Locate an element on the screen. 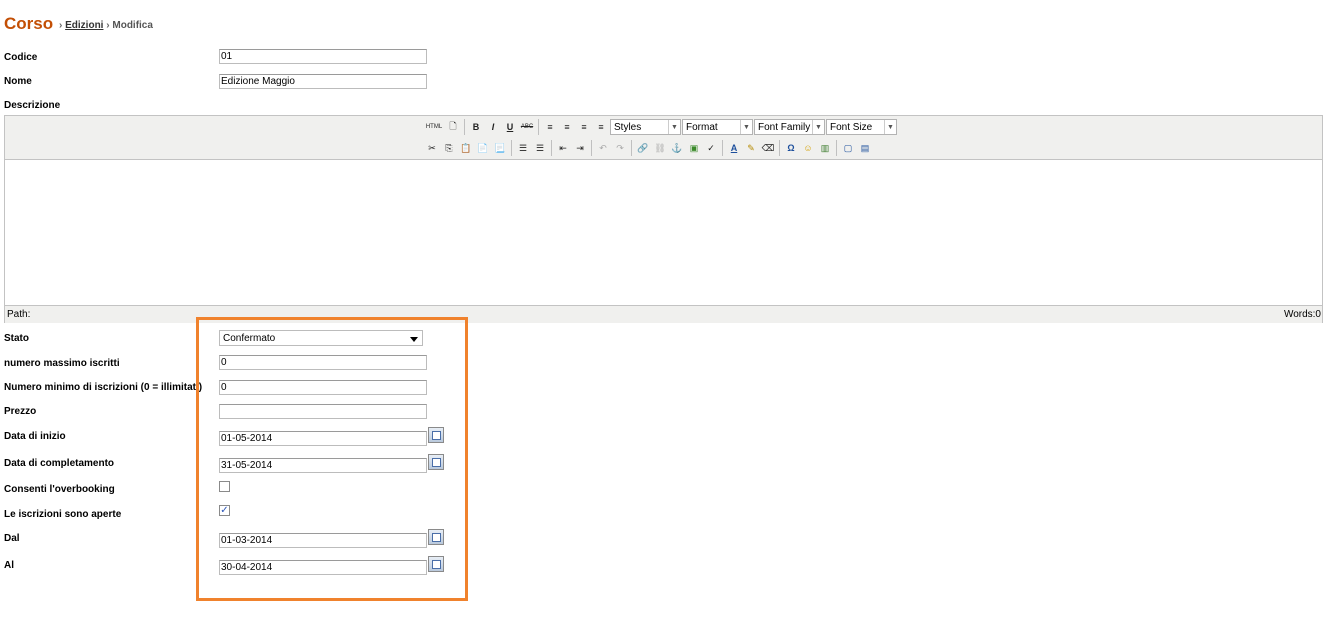 The width and height of the screenshot is (1327, 617). strikethrough-icon: ABC is located at coordinates (527, 127).